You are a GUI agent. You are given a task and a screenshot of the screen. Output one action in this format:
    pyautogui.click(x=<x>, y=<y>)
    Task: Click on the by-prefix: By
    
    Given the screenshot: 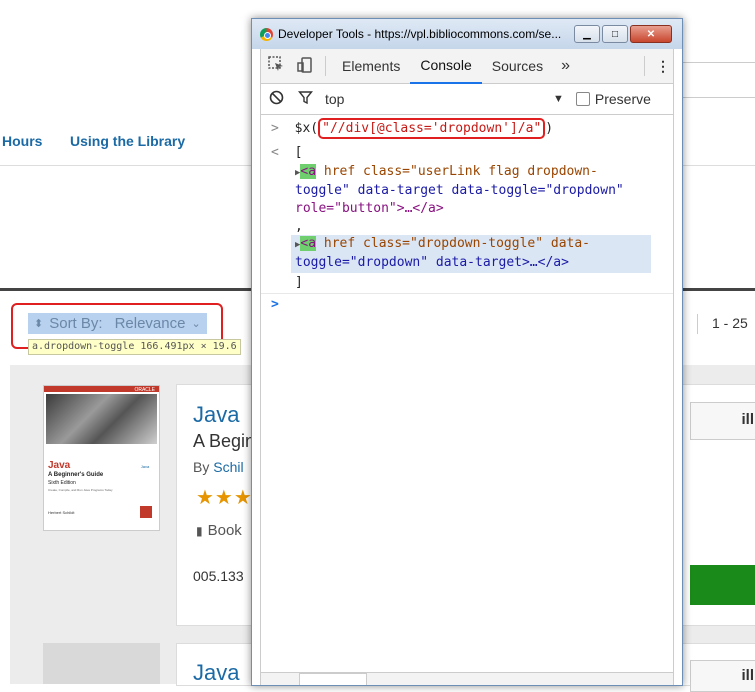 What is the action you would take?
    pyautogui.click(x=201, y=467)
    